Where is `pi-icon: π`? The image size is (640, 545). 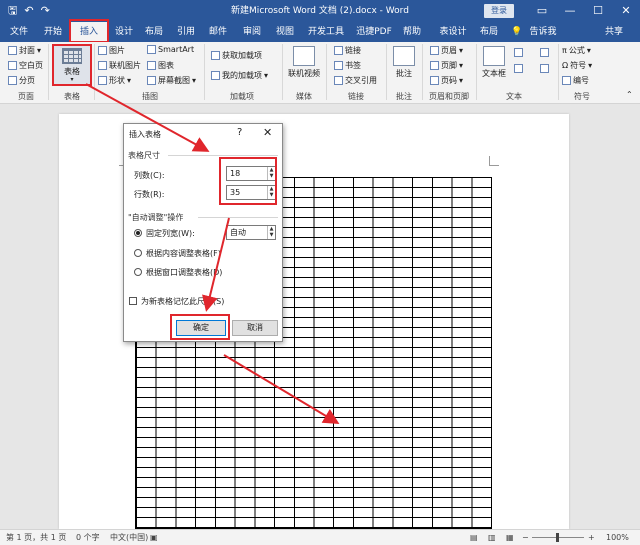 pi-icon: π is located at coordinates (564, 50).